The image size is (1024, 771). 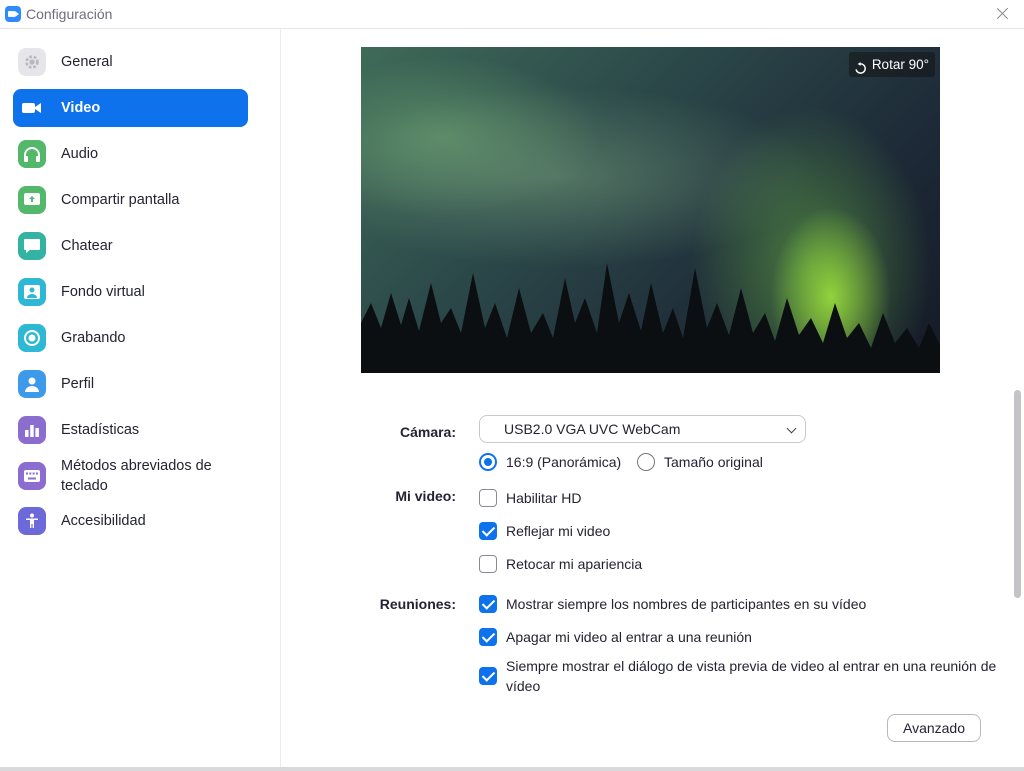 I want to click on sidebar-item-audio: Audio, so click(x=130, y=154).